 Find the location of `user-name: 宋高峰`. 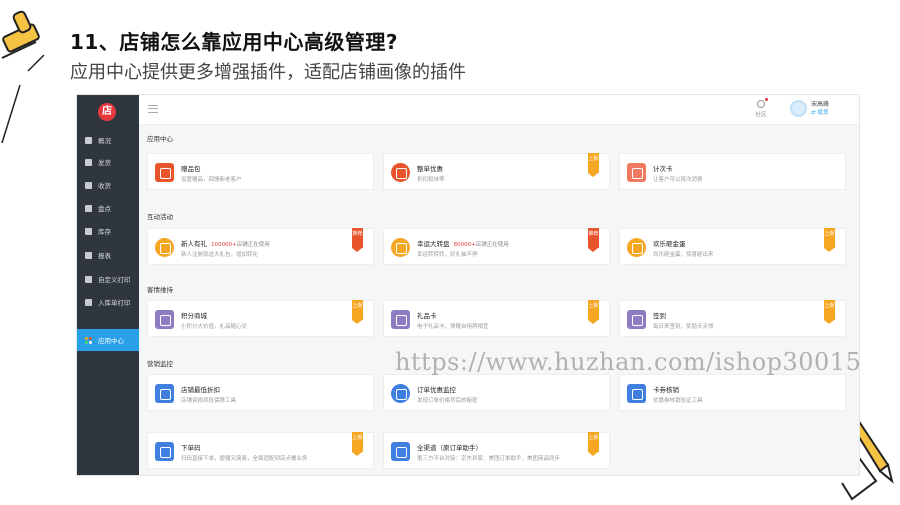

user-name: 宋高峰 is located at coordinates (819, 104).